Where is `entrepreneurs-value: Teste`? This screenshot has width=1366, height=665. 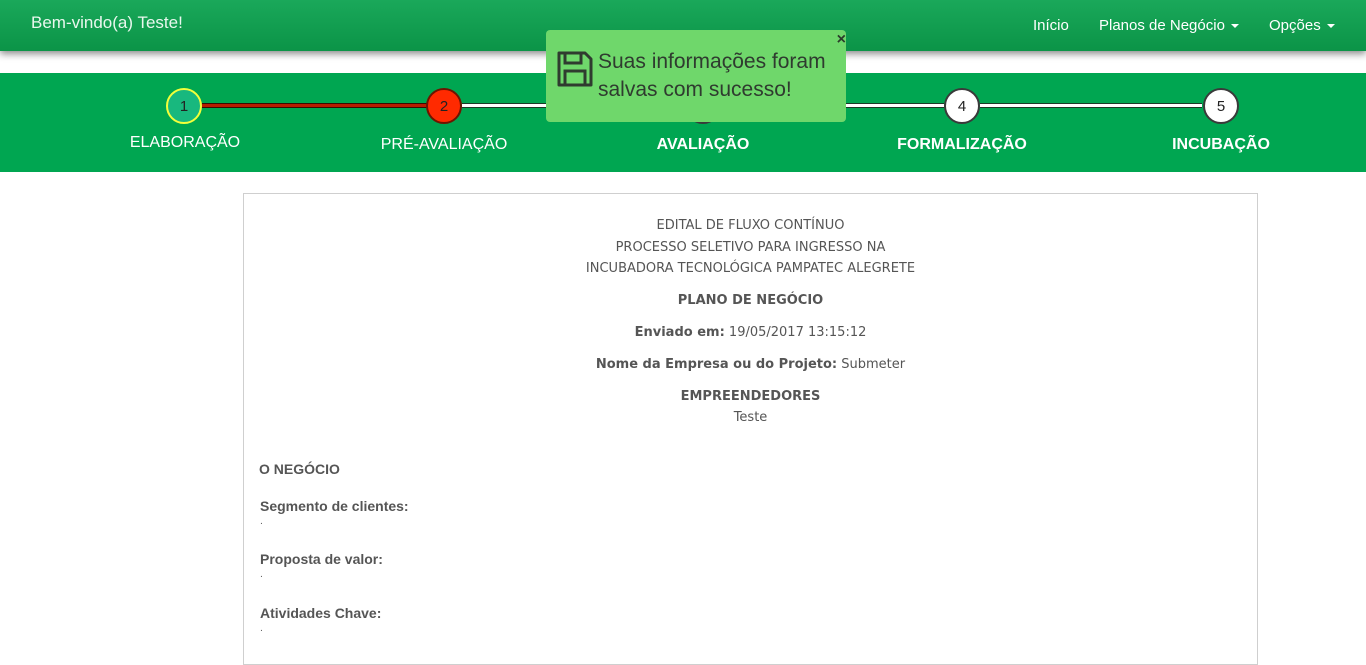
entrepreneurs-value: Teste is located at coordinates (750, 417).